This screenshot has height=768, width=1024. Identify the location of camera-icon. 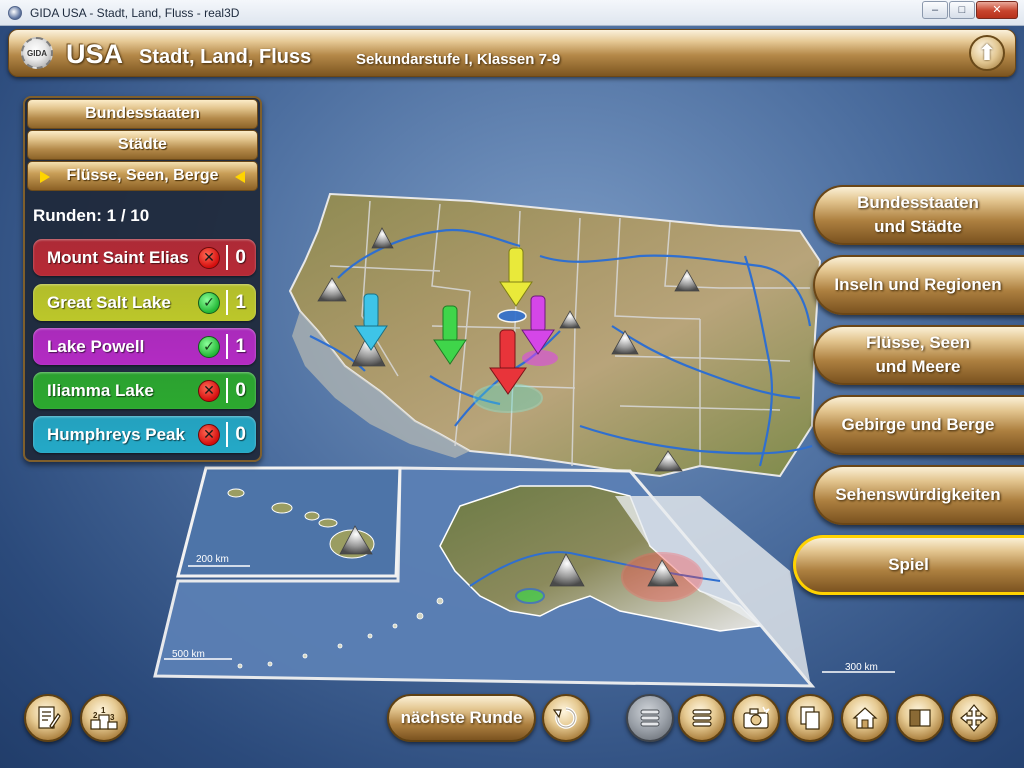
(756, 717).